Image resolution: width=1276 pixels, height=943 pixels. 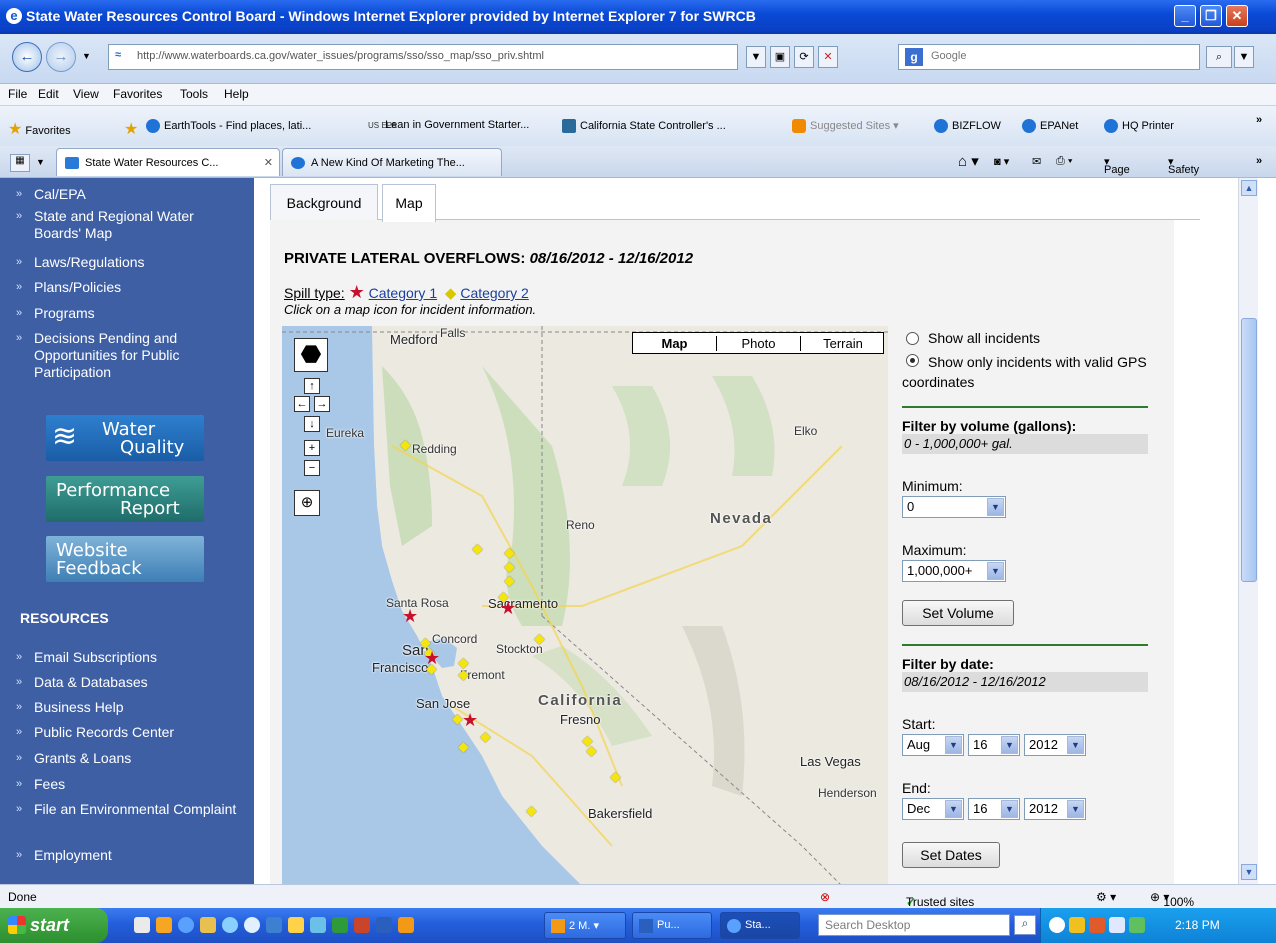 I want to click on protected-mode-icon: ⚙ ▾, so click(x=1106, y=897).